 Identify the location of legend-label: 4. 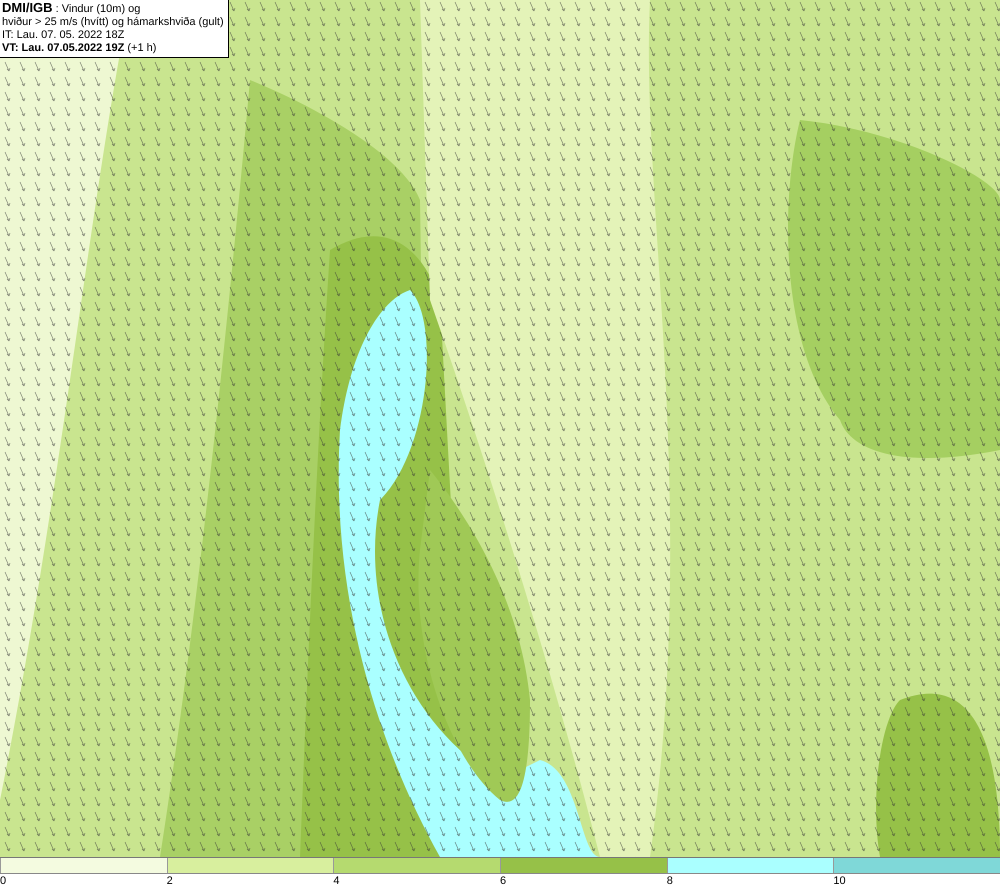
(336, 881).